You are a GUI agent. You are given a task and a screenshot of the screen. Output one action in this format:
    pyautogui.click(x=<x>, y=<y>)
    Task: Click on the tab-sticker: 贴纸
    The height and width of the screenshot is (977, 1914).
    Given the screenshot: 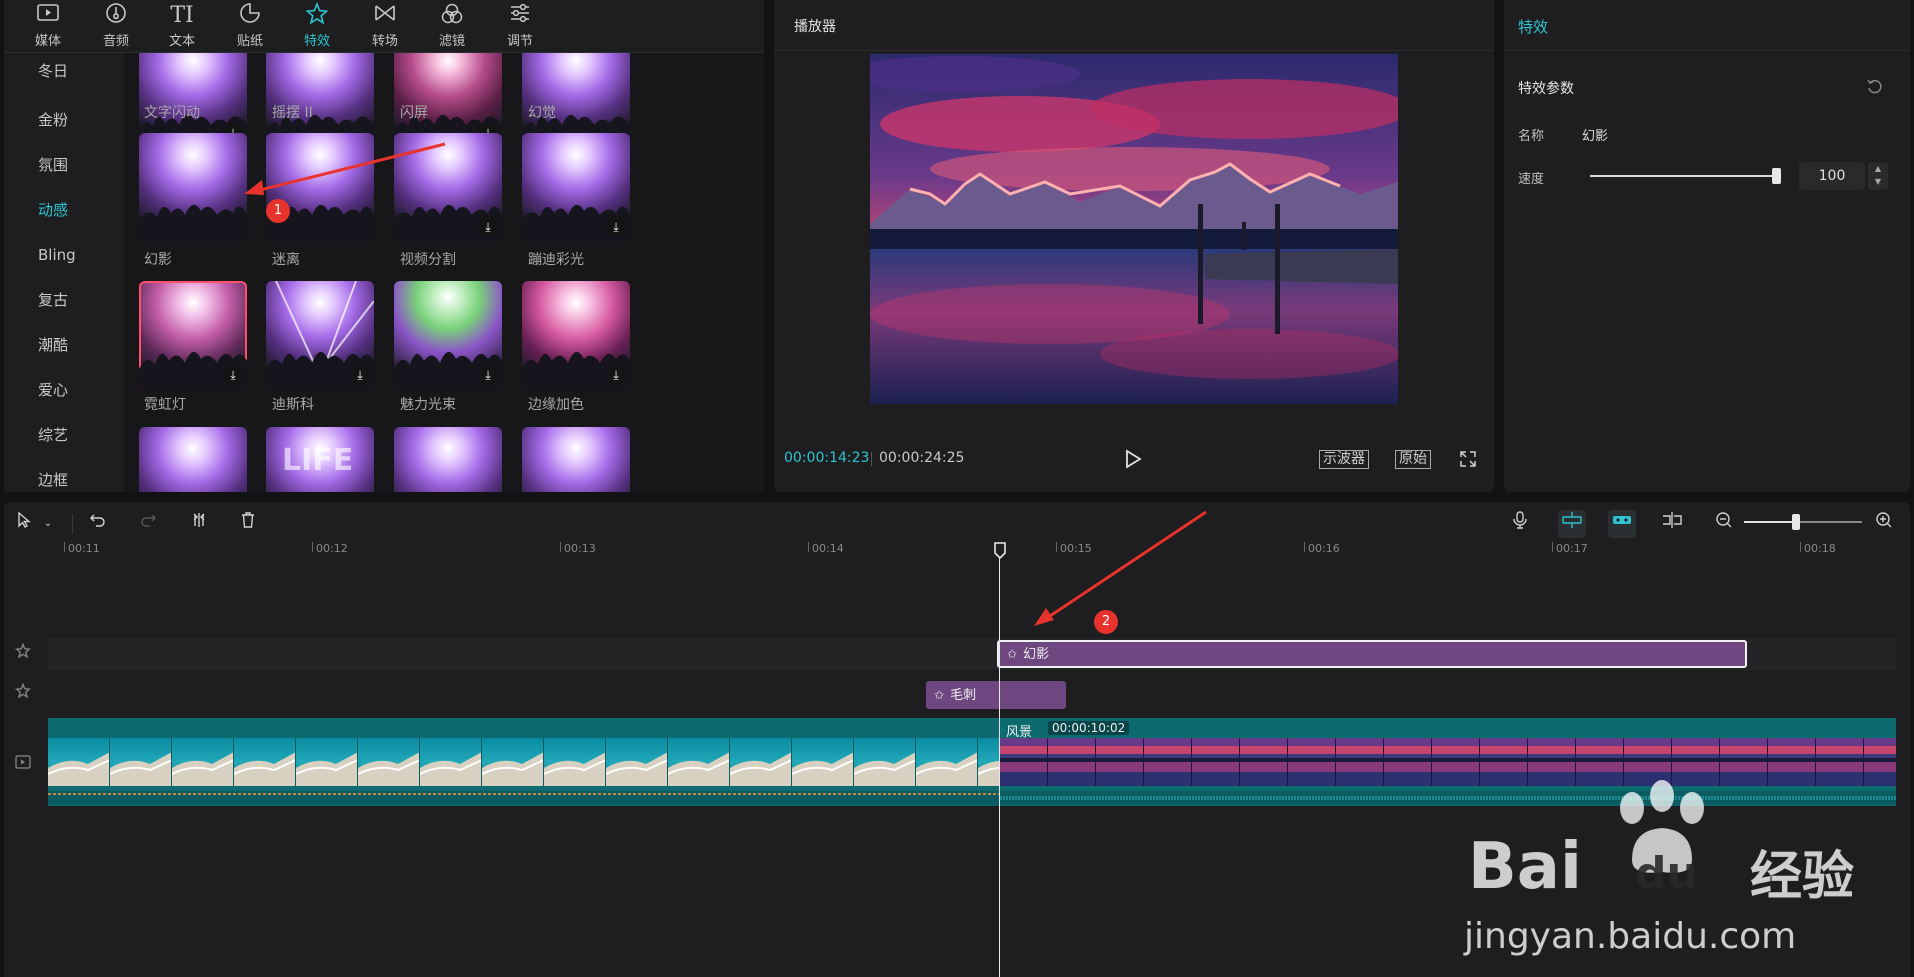 What is the action you would take?
    pyautogui.click(x=250, y=27)
    